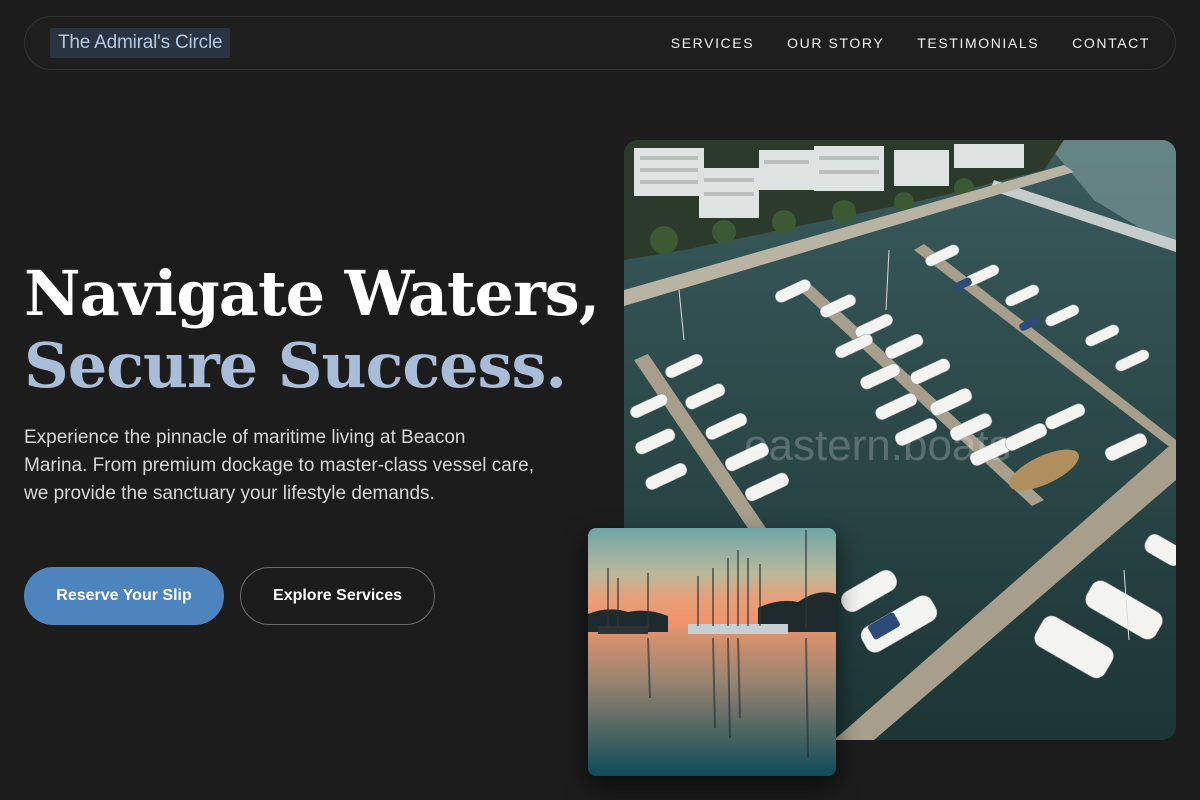 This screenshot has height=800, width=1200. Describe the element at coordinates (295, 365) in the screenshot. I see `hero-headline-line-2: Secure Success.` at that location.